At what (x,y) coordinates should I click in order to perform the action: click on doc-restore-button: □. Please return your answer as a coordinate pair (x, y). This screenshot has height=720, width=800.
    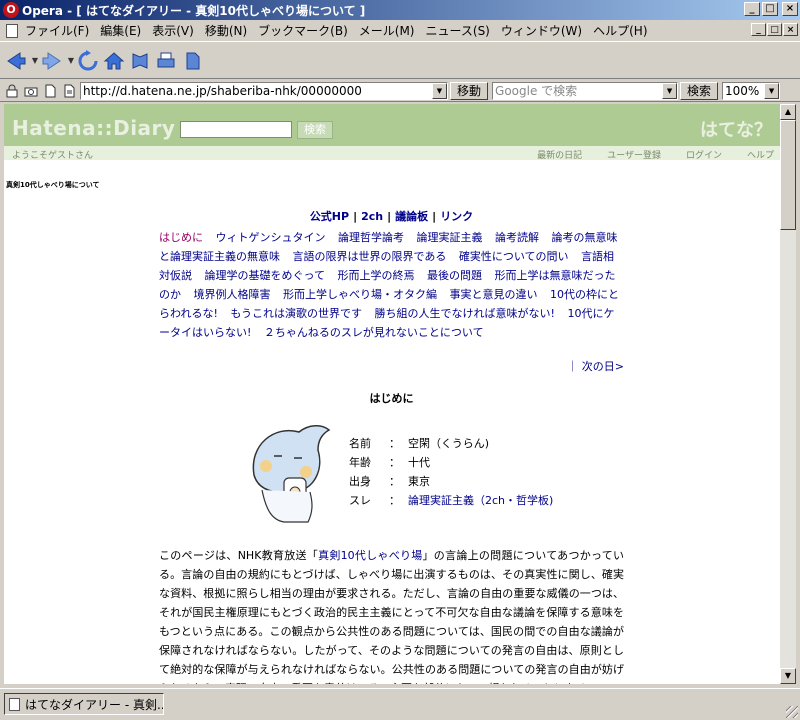
    Looking at the image, I should click on (774, 29).